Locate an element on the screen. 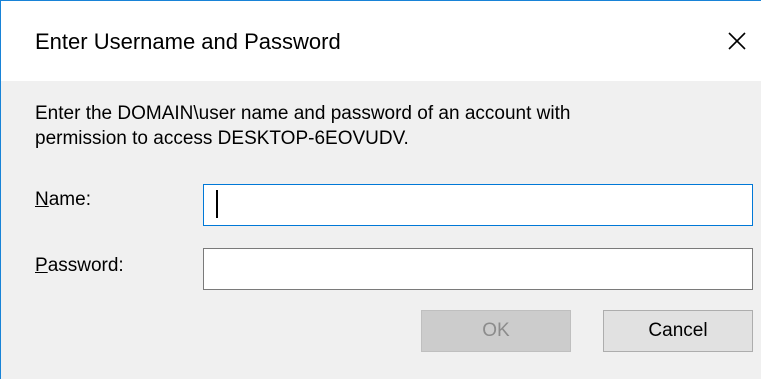 The width and height of the screenshot is (761, 379). ok-button: OK is located at coordinates (496, 331).